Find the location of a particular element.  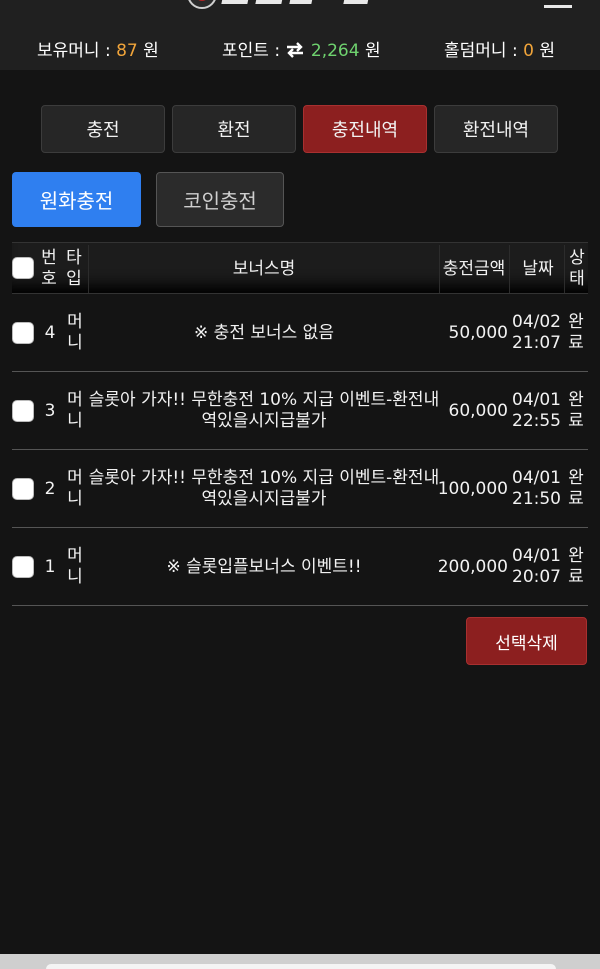

row-no: 1 is located at coordinates (50, 566).